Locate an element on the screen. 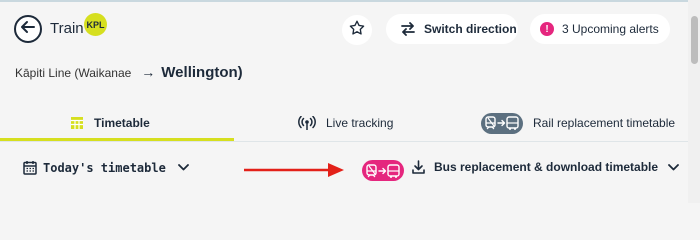  calendar-icon is located at coordinates (30, 168).